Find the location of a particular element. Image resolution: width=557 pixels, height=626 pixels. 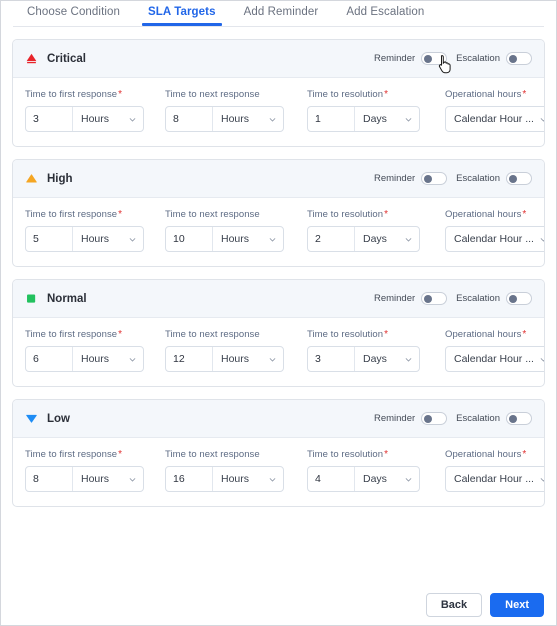

priority-label: Normal is located at coordinates (67, 298).